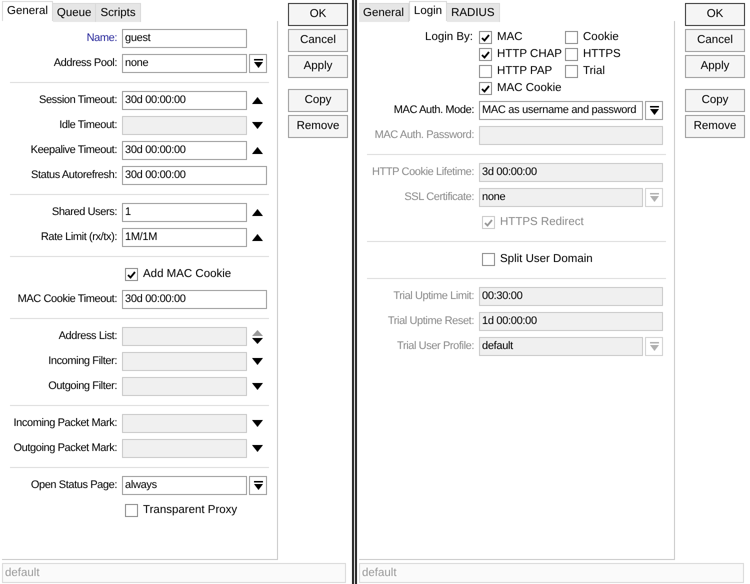 The height and width of the screenshot is (584, 750). Describe the element at coordinates (74, 12) in the screenshot. I see `tab: Queue` at that location.